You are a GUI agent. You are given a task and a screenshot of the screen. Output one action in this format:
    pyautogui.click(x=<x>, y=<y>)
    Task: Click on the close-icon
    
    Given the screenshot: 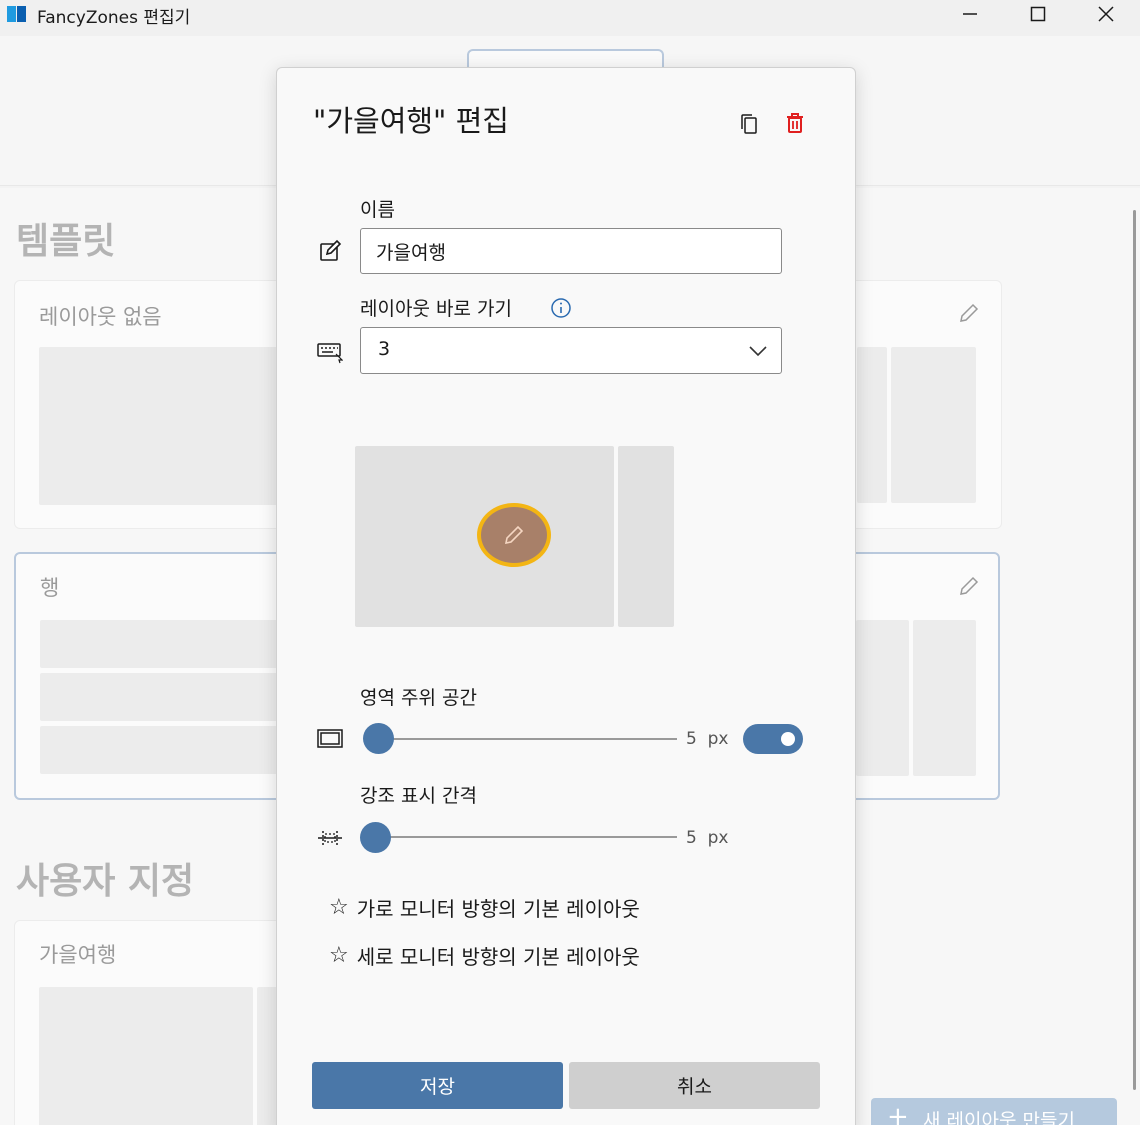 What is the action you would take?
    pyautogui.click(x=1106, y=14)
    